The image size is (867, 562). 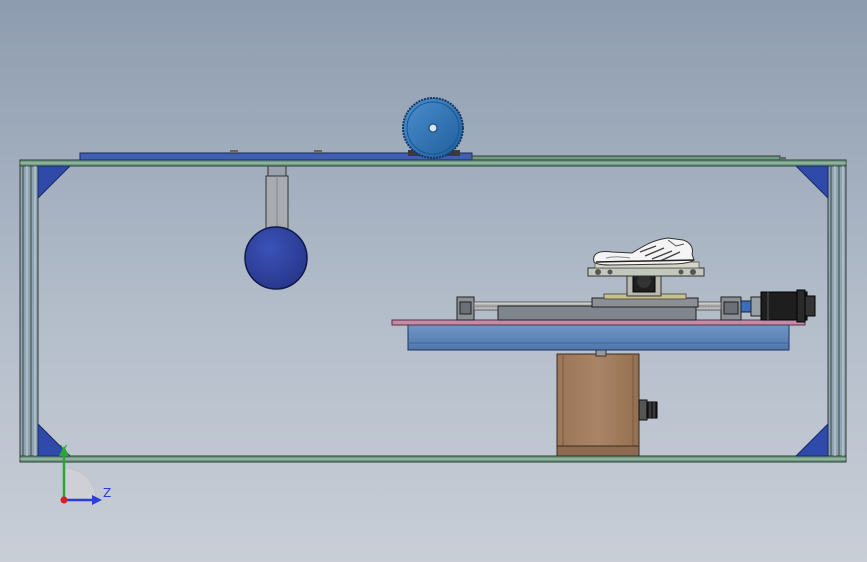 What do you see at coordinates (598, 405) in the screenshot?
I see `gearbox` at bounding box center [598, 405].